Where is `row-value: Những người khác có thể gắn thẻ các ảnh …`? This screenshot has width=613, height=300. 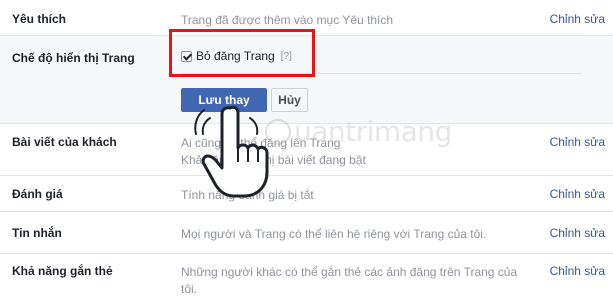
row-value: Những người khác có thể gắn thẻ các ảnh … is located at coordinates (349, 280).